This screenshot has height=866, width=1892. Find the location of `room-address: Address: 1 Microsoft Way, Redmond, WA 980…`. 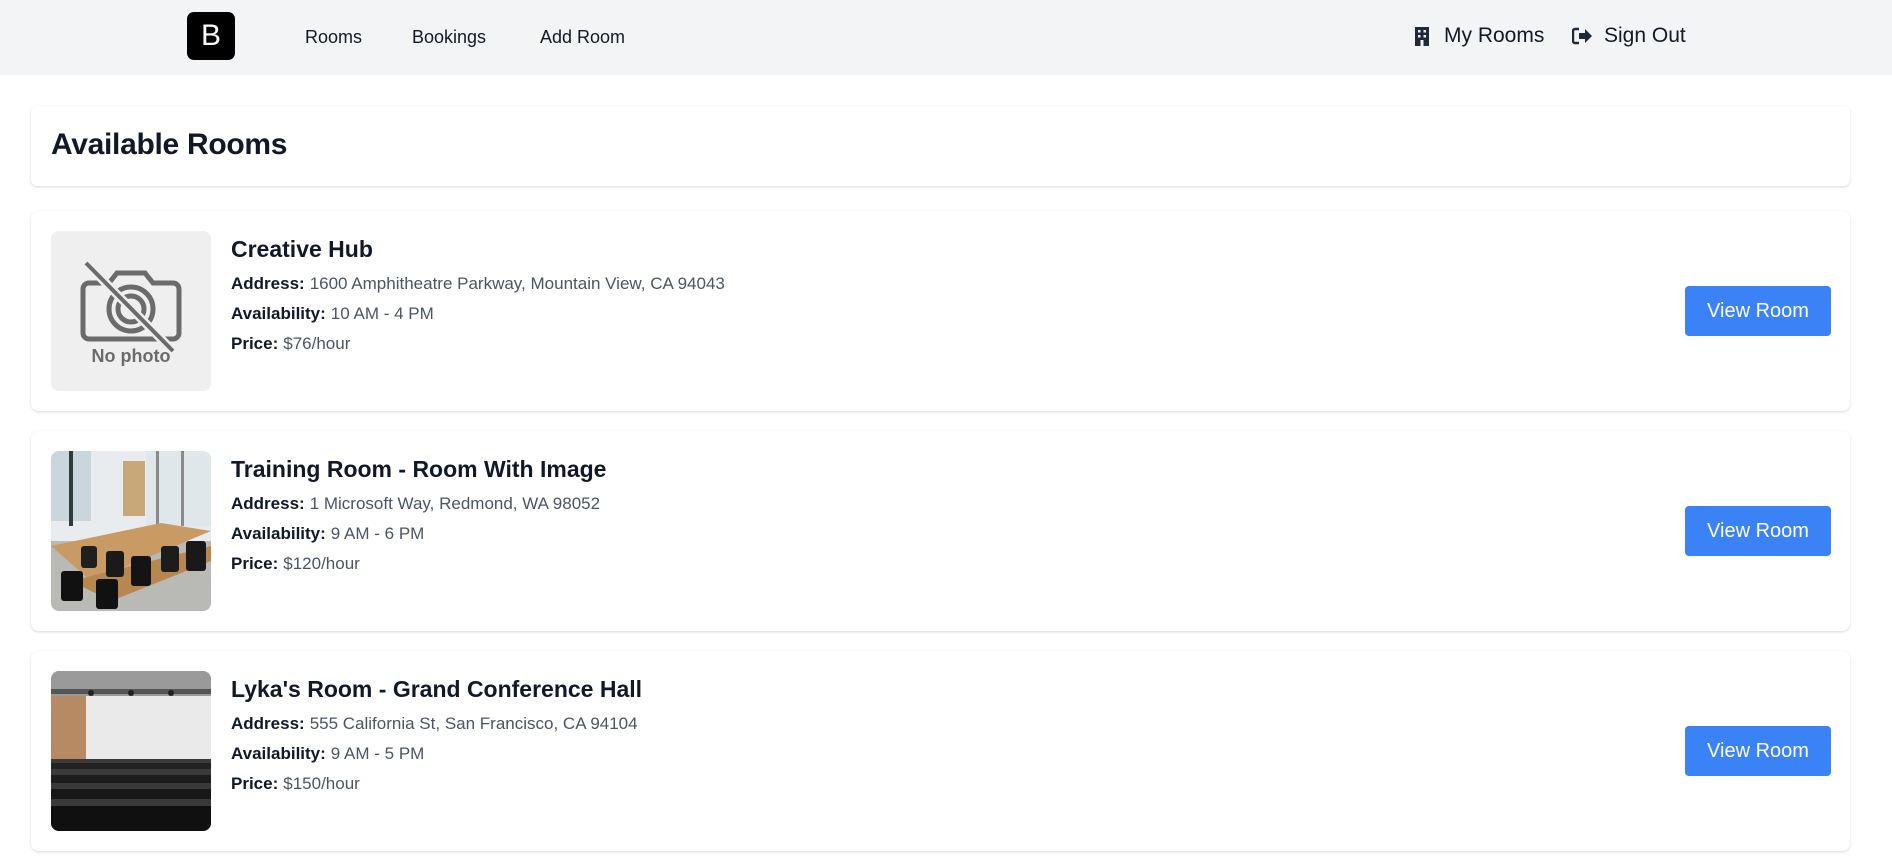

room-address: Address: 1 Microsoft Way, Redmond, WA 980… is located at coordinates (416, 503).